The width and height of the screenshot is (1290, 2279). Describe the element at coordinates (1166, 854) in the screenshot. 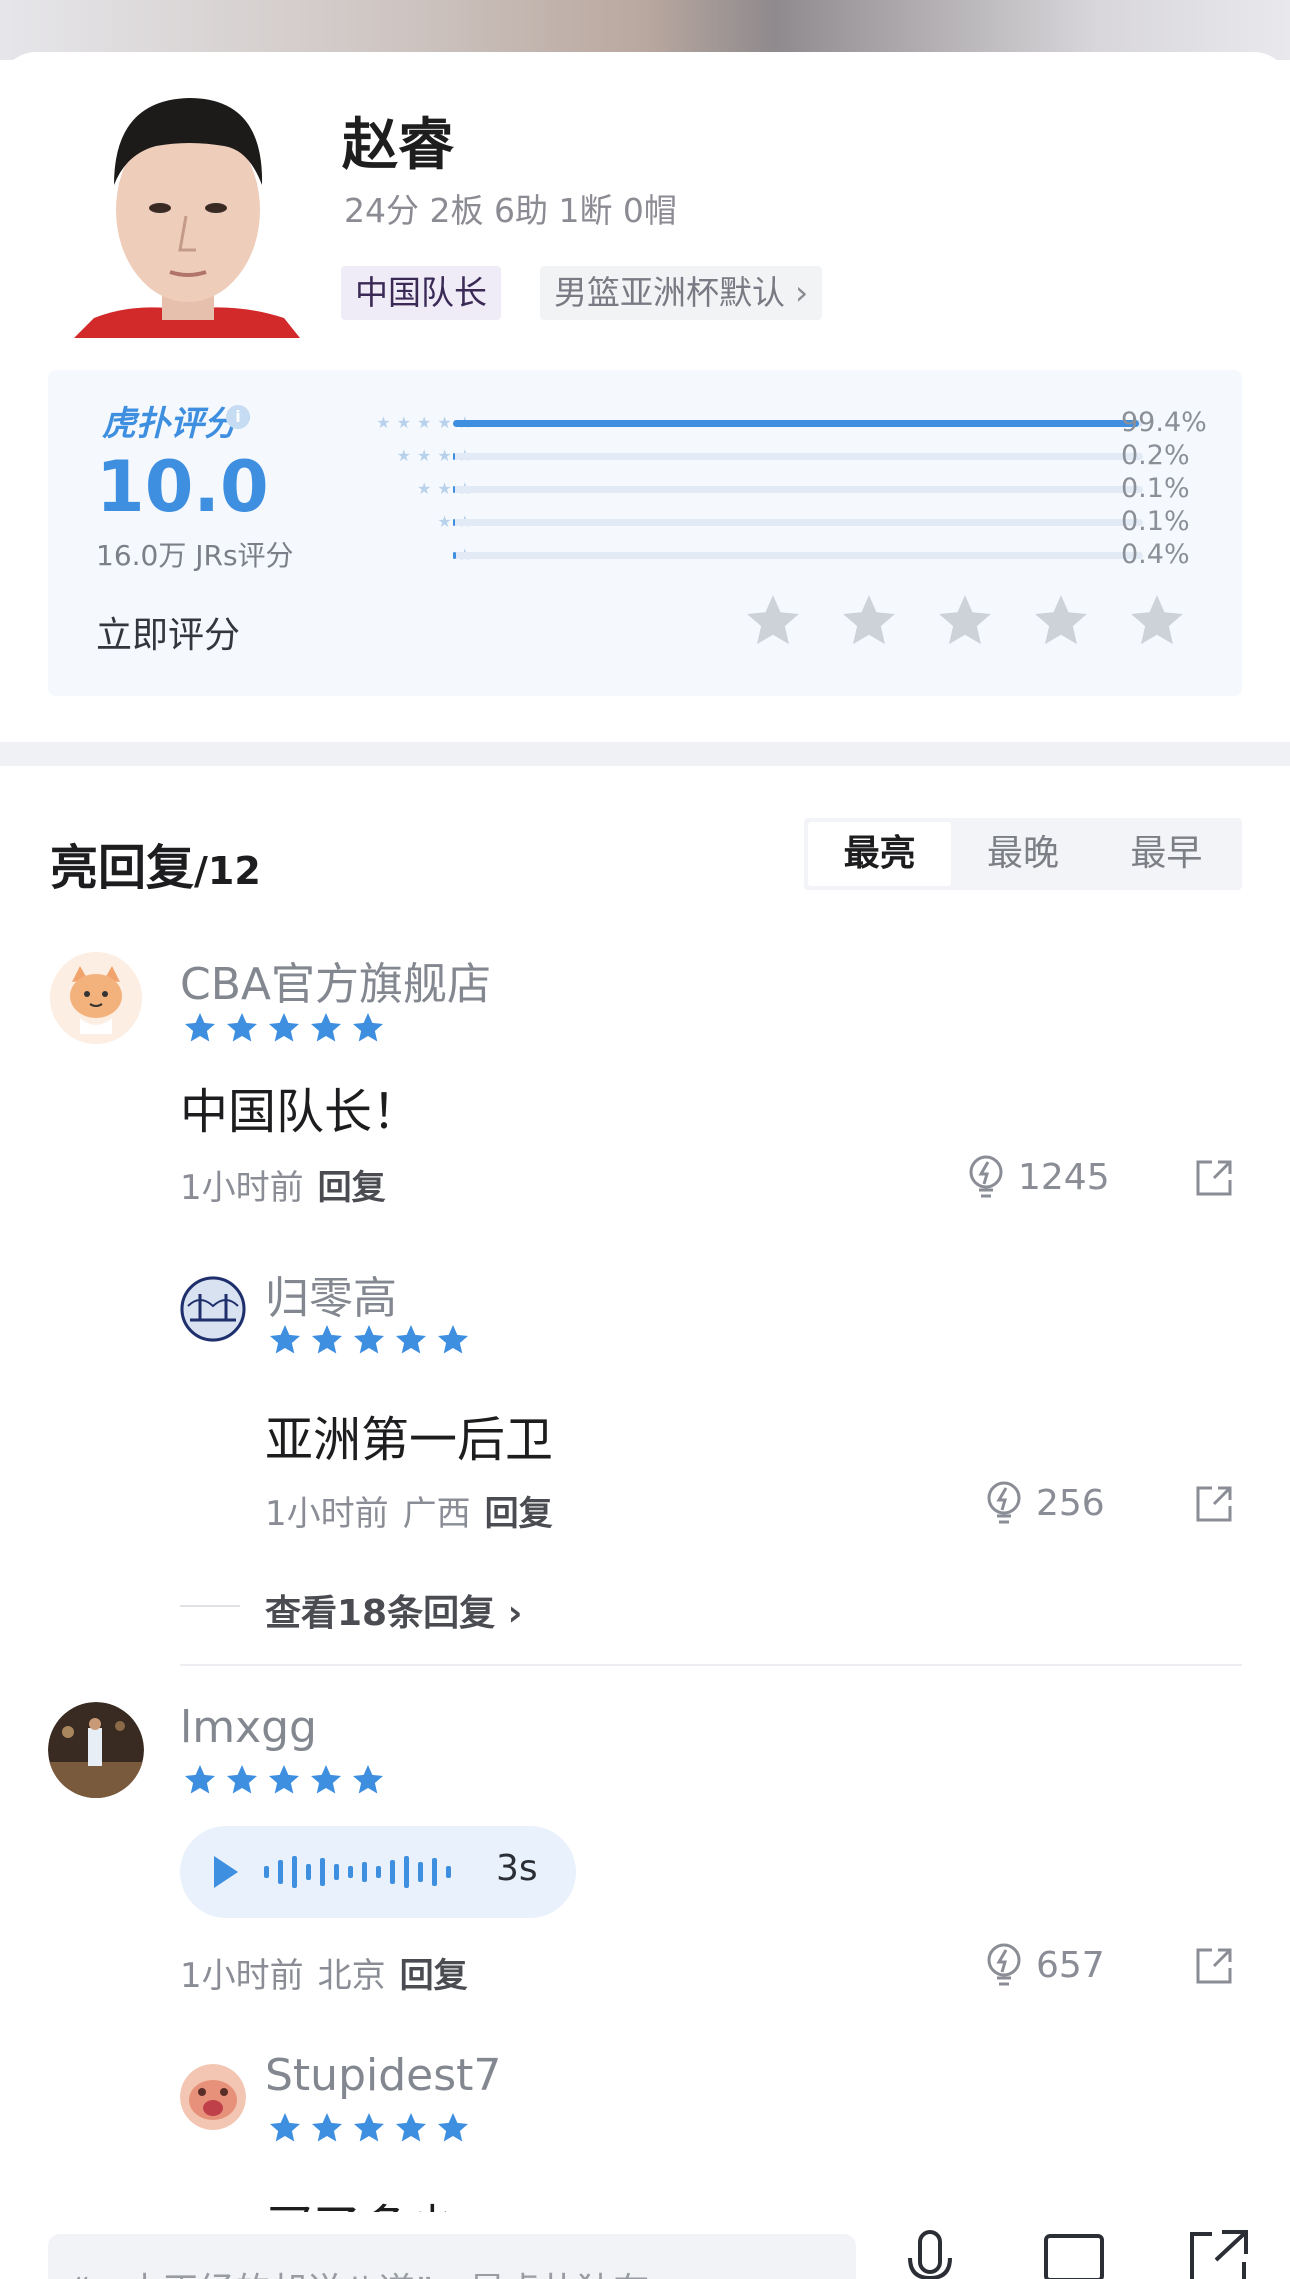

I see `tab-earliest: 最早` at that location.